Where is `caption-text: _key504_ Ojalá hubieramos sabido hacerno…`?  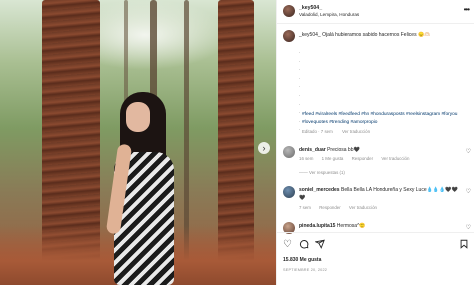 caption-text: _key504_ Ojalá hubieramos sabido hacerno… is located at coordinates (365, 35).